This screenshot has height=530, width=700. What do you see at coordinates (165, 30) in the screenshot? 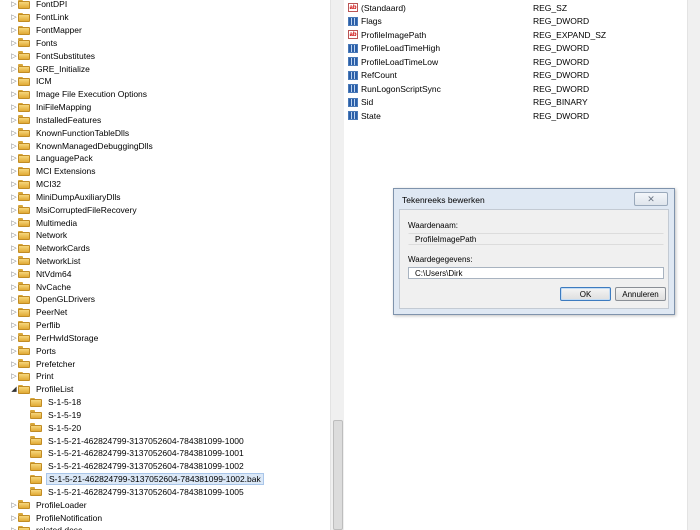
I see `tree-key: ▷ FontMapper` at bounding box center [165, 30].